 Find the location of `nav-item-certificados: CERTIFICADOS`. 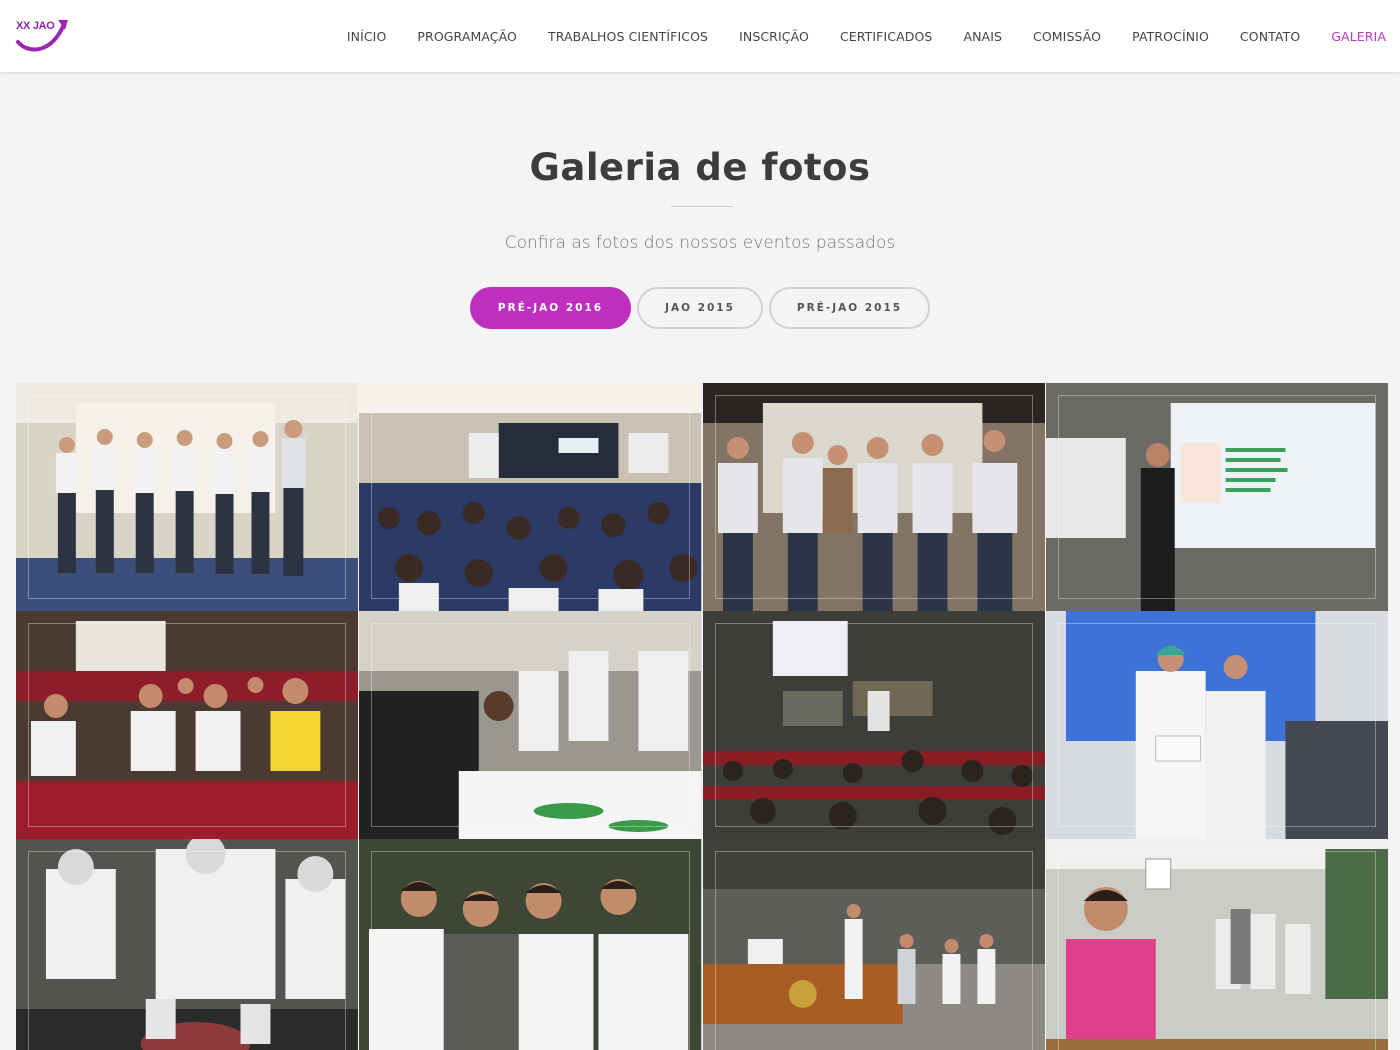

nav-item-certificados: CERTIFICADOS is located at coordinates (886, 36).